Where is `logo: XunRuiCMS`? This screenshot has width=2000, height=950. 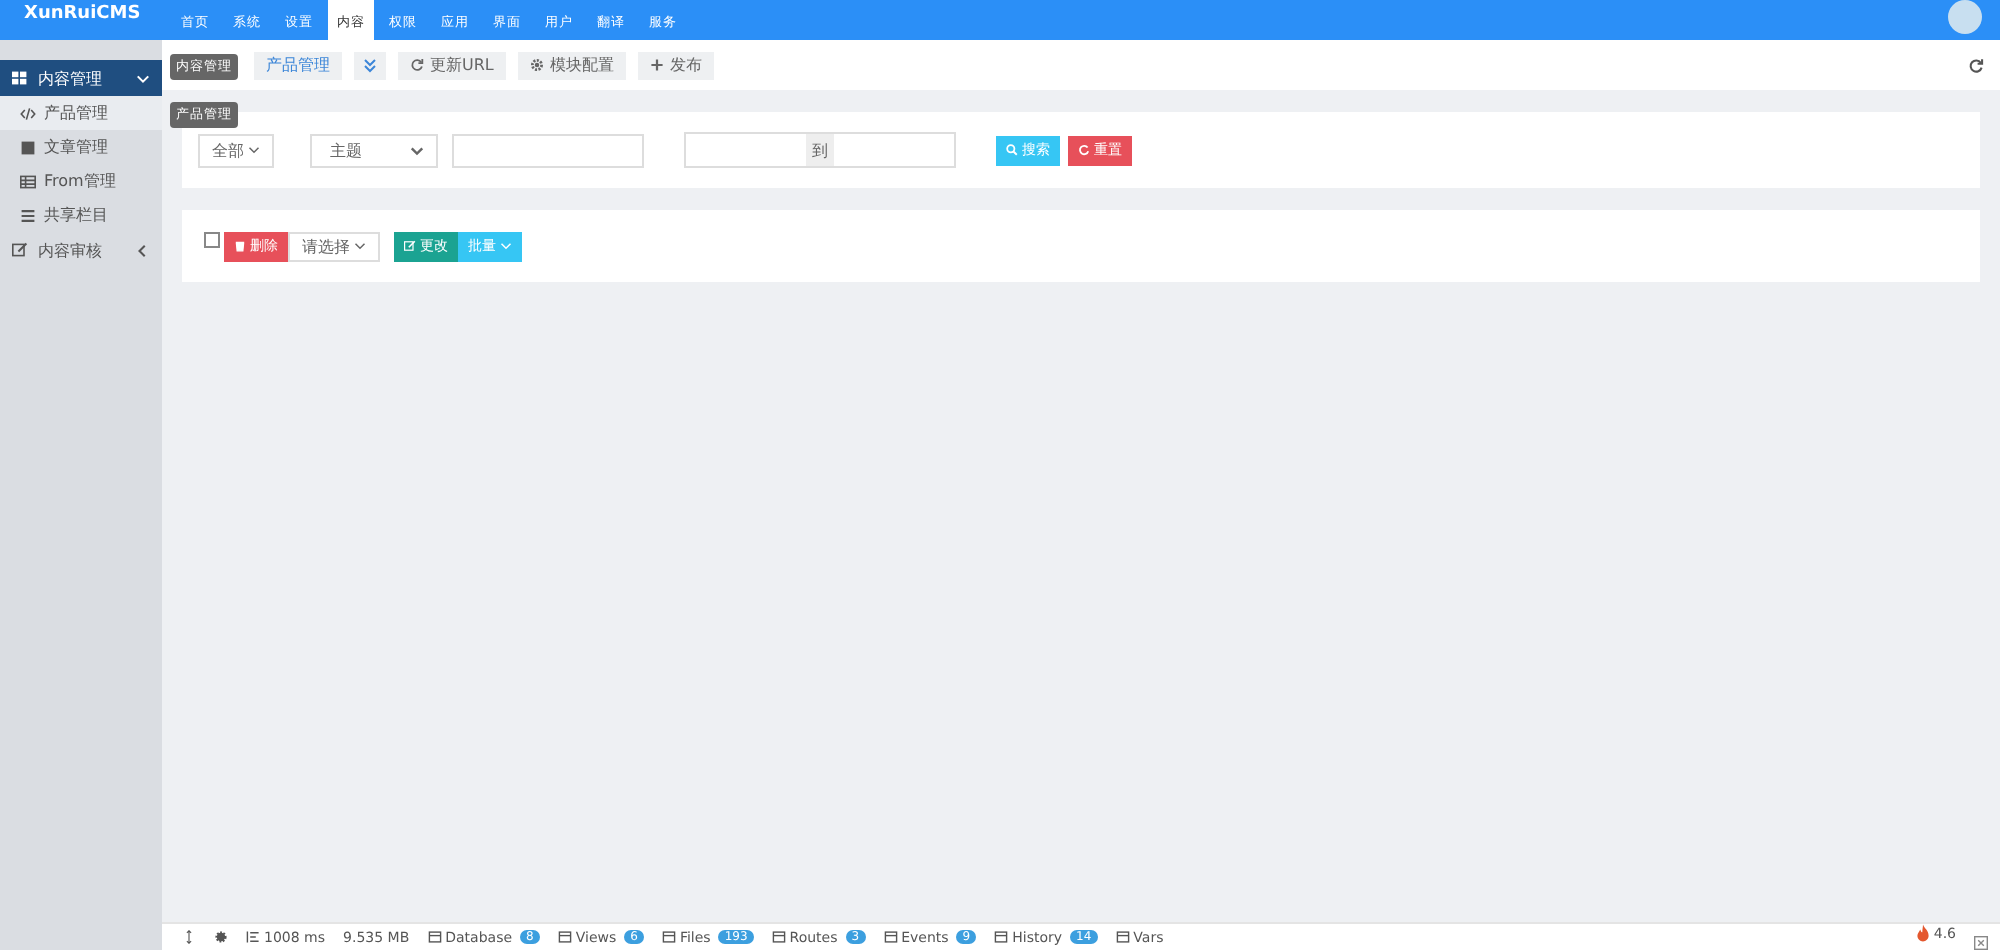 logo: XunRuiCMS is located at coordinates (82, 13).